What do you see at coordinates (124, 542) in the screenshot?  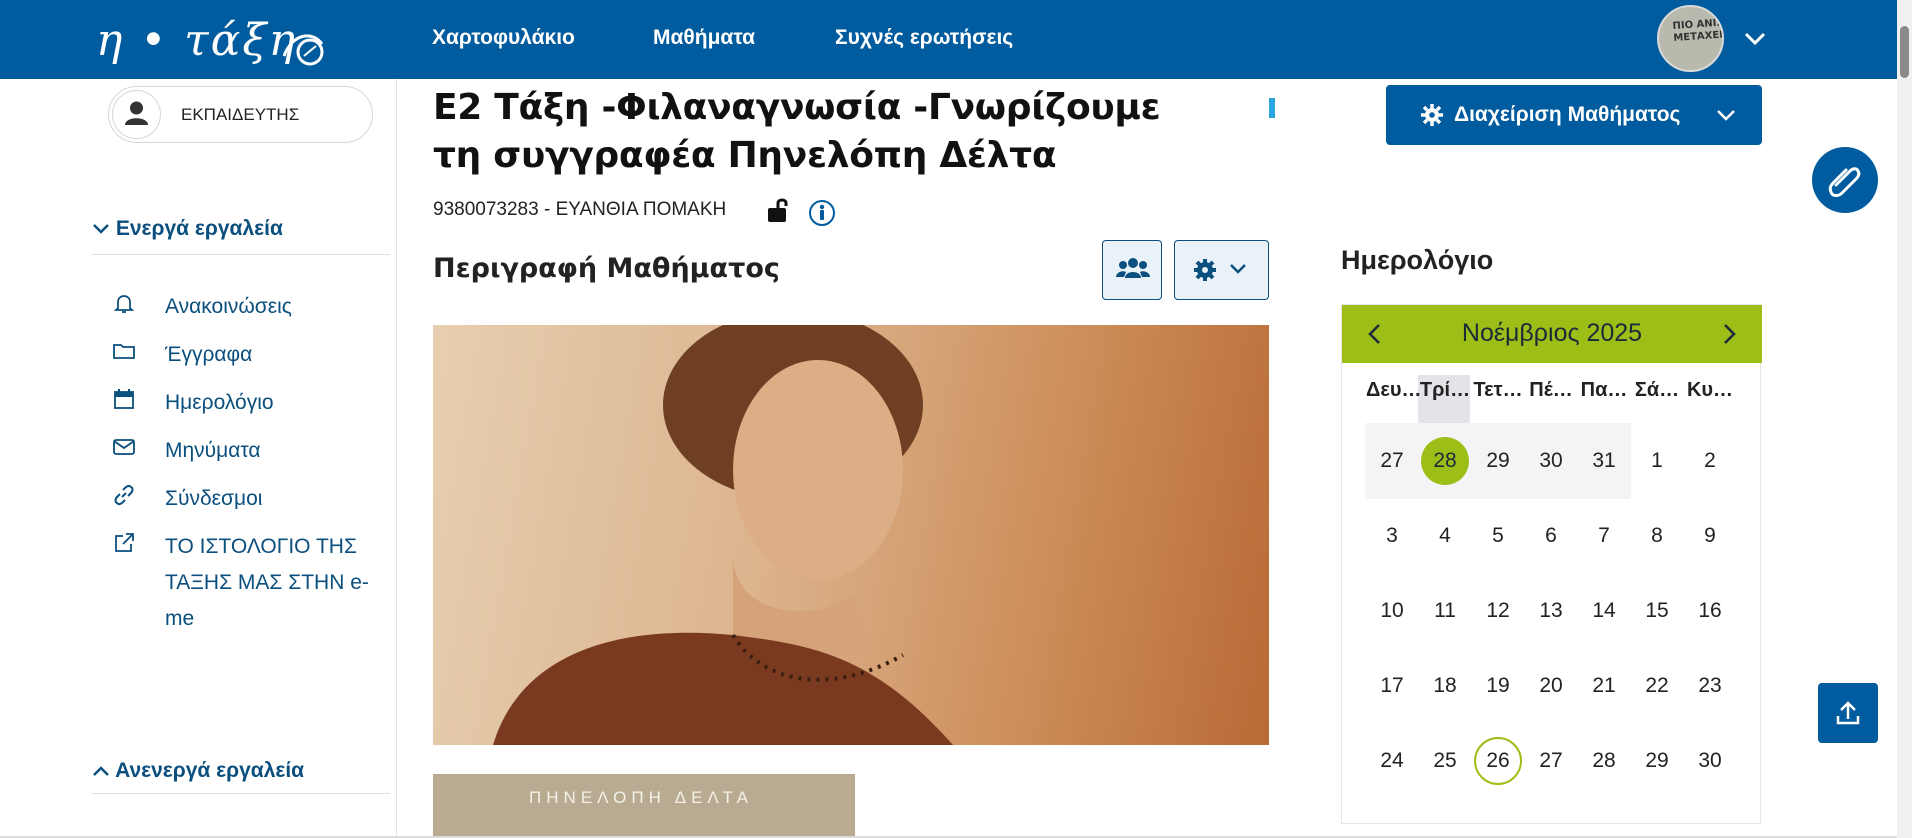 I see `external-link-icon` at bounding box center [124, 542].